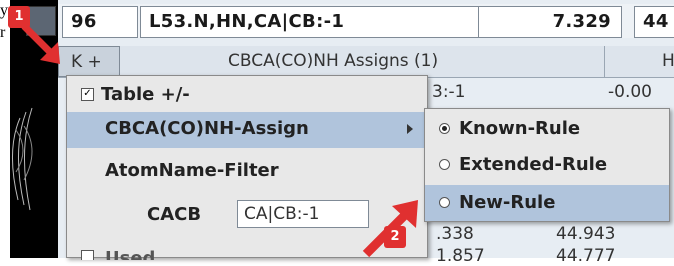  I want to click on table-header: K + CBCA(CO)NH Assigns (1) H, so click(366, 62).